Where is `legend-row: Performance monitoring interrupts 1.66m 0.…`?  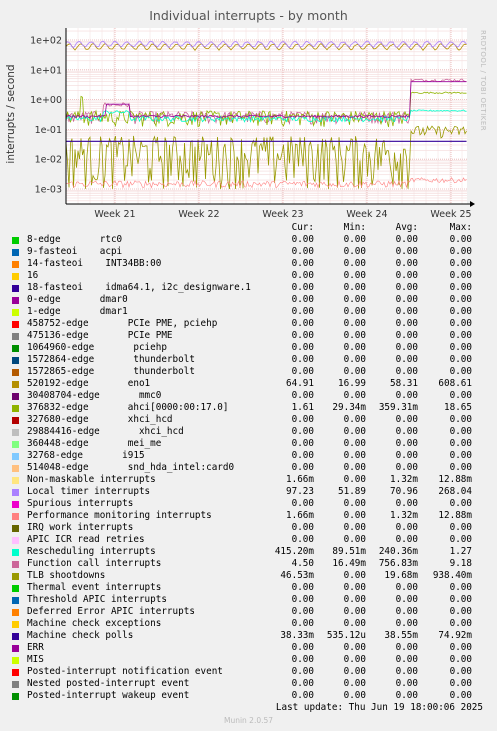 legend-row: Performance monitoring interrupts 1.66m 0.… is located at coordinates (248, 516).